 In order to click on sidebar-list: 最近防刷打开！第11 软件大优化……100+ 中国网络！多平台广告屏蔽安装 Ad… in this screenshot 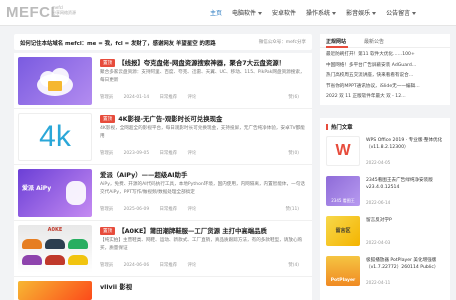, I will do `click(385, 76)`.